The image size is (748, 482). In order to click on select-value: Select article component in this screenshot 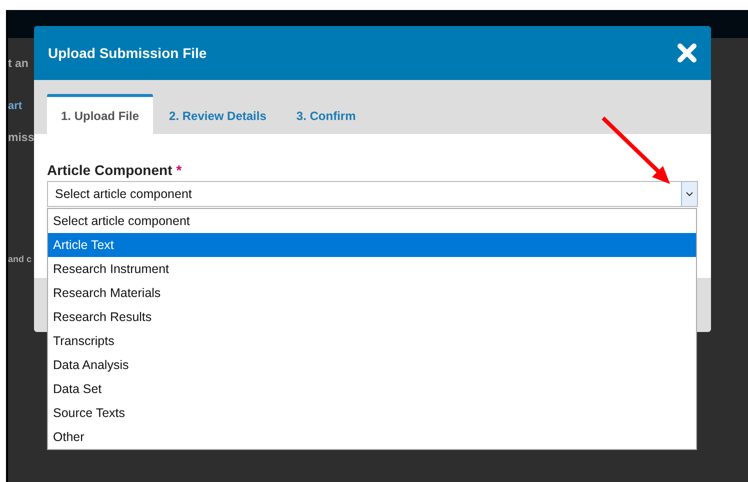, I will do `click(123, 194)`.